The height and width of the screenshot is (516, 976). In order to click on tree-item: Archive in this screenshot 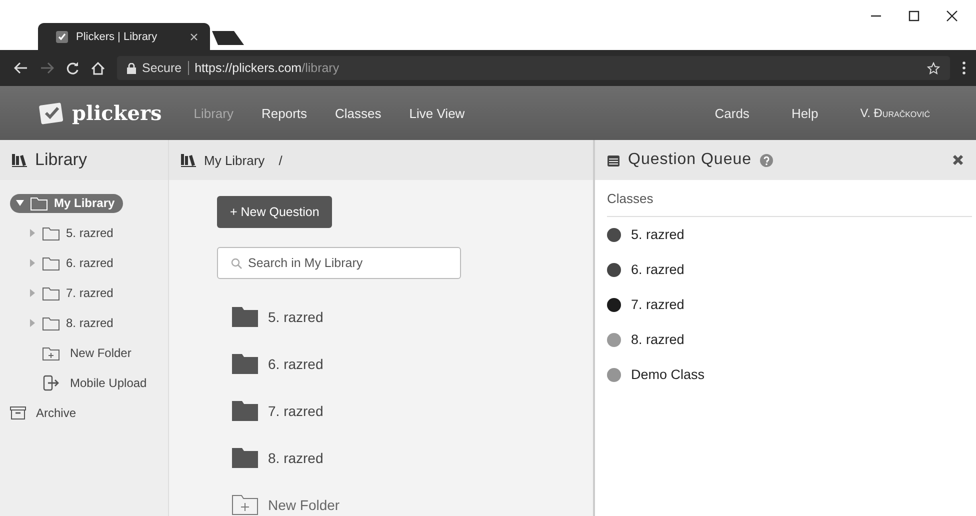, I will do `click(47, 413)`.